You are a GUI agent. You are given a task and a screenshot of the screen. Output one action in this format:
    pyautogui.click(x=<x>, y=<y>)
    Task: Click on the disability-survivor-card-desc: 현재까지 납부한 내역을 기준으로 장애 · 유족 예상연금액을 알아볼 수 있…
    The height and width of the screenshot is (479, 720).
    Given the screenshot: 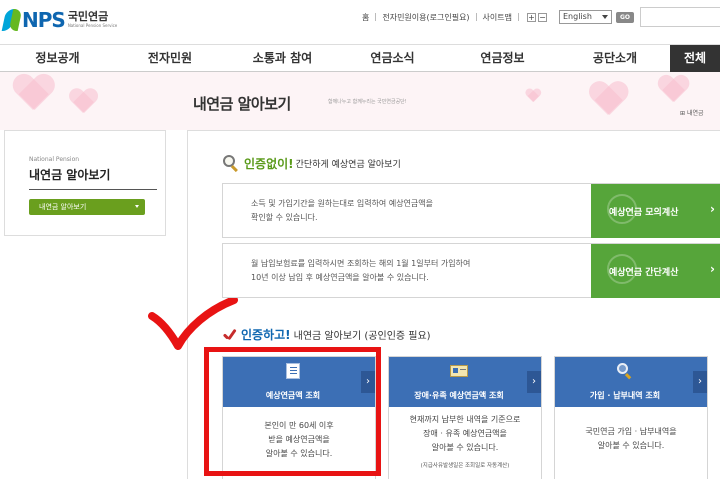 What is the action you would take?
    pyautogui.click(x=465, y=434)
    